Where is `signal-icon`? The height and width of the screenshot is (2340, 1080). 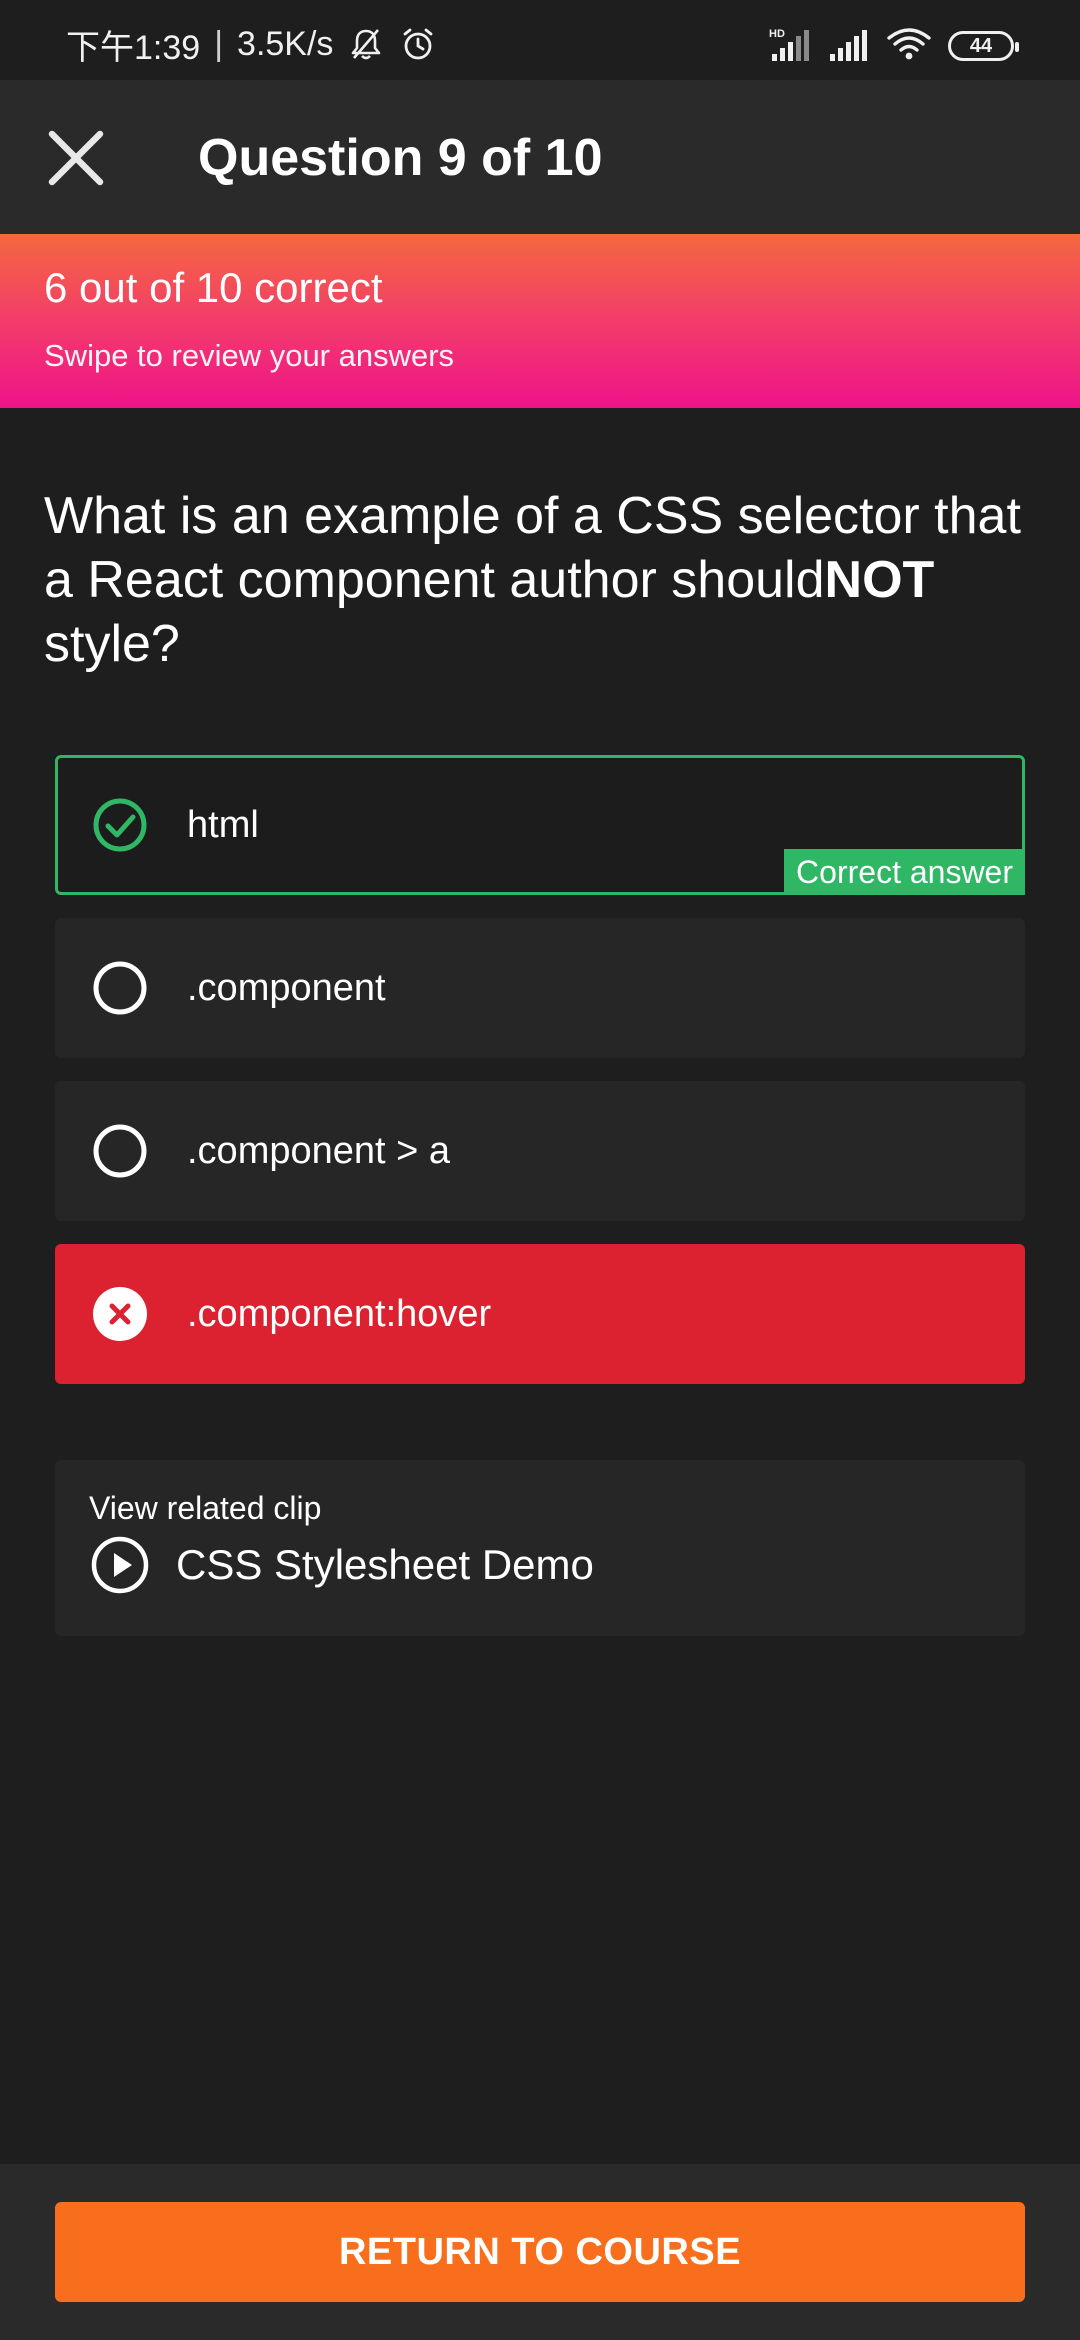 signal-icon is located at coordinates (849, 46).